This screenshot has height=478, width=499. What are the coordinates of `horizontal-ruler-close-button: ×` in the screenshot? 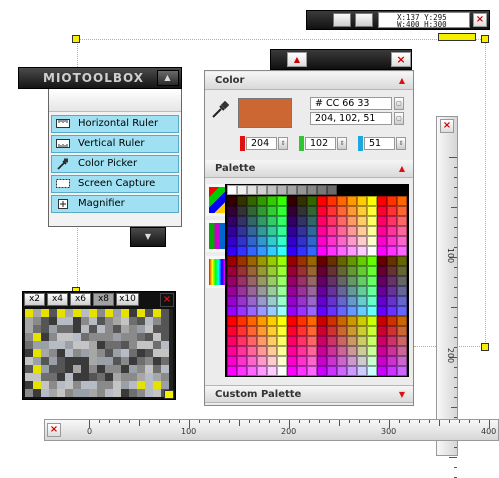 It's located at (54, 430).